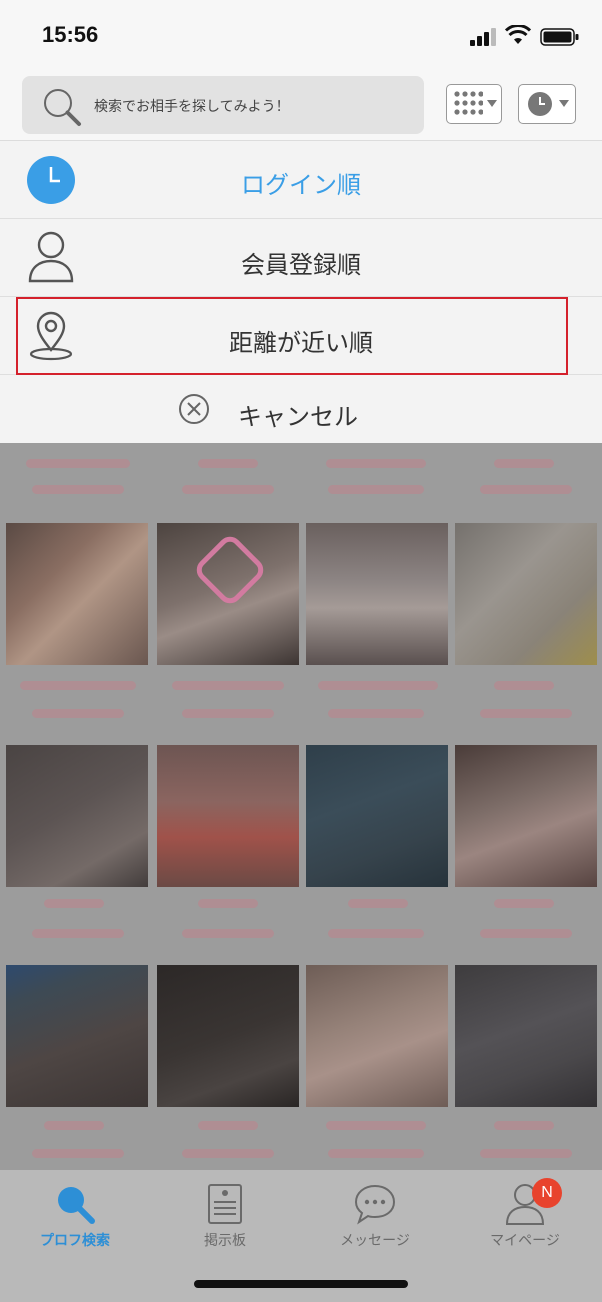 The width and height of the screenshot is (602, 1302). What do you see at coordinates (225, 1241) in the screenshot?
I see `tab-label: 掲示板` at bounding box center [225, 1241].